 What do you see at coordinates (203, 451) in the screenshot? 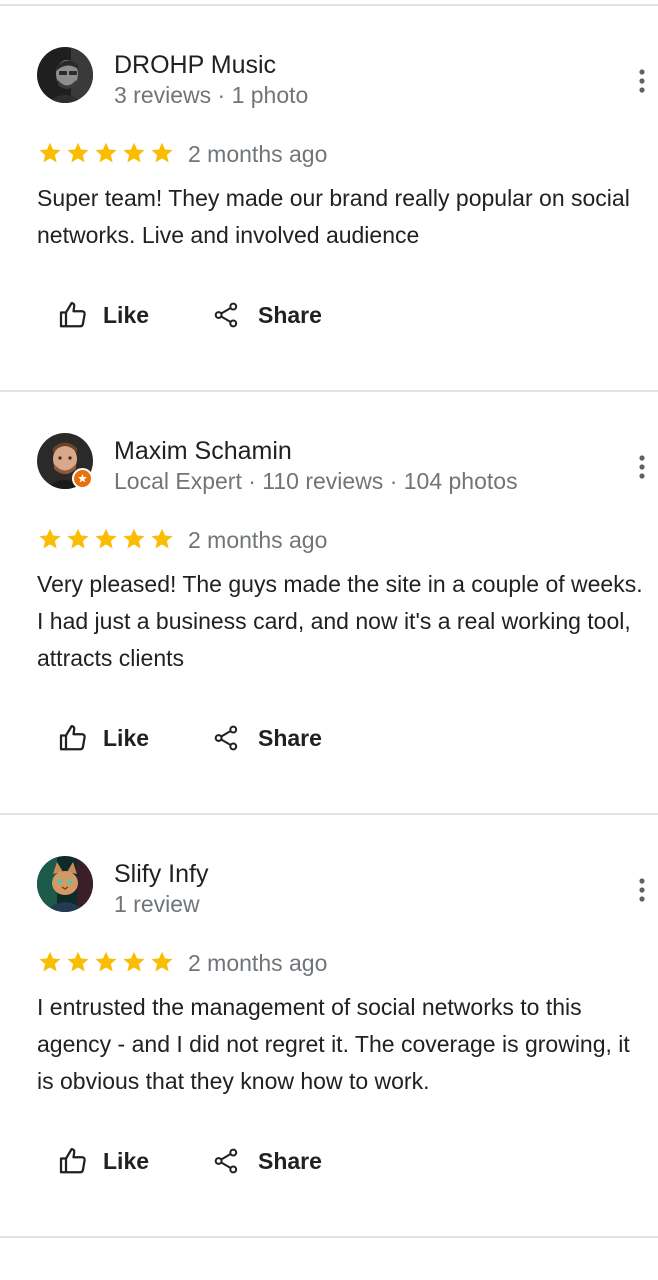
I see `reviewer-name: Maxim Schamin` at bounding box center [203, 451].